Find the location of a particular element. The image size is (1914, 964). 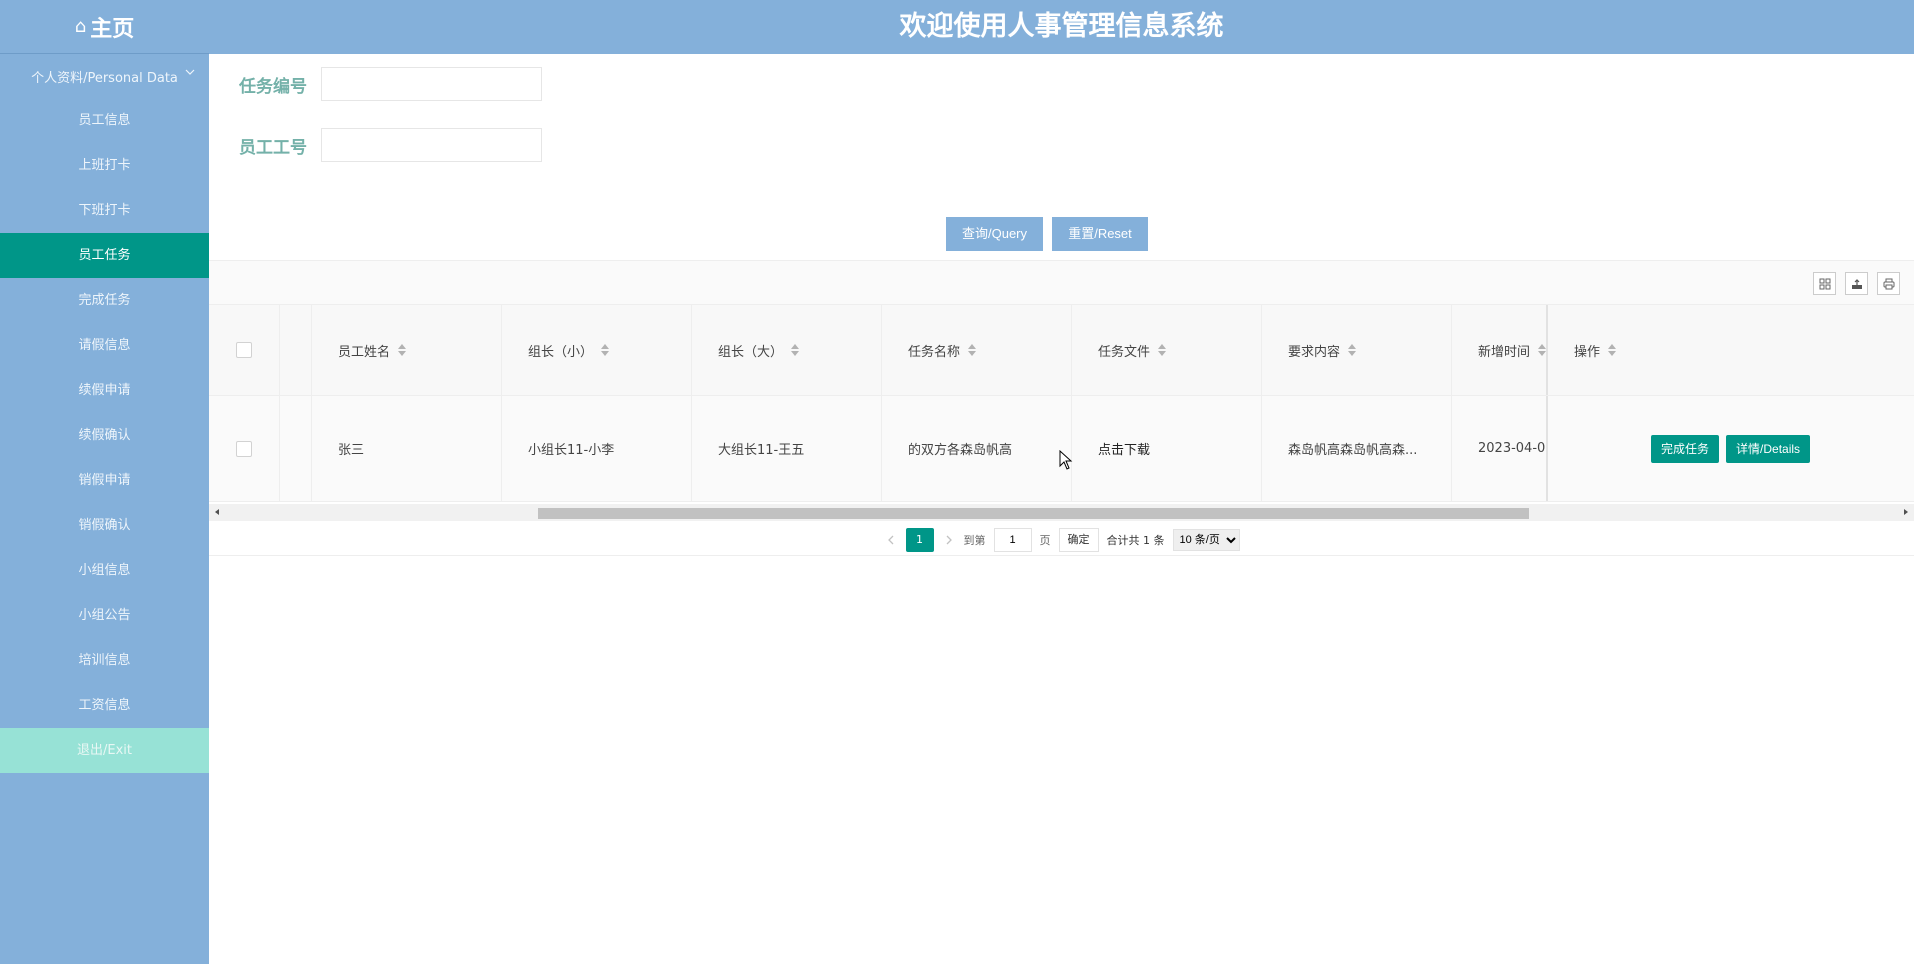

goto-page-input is located at coordinates (1012, 539).